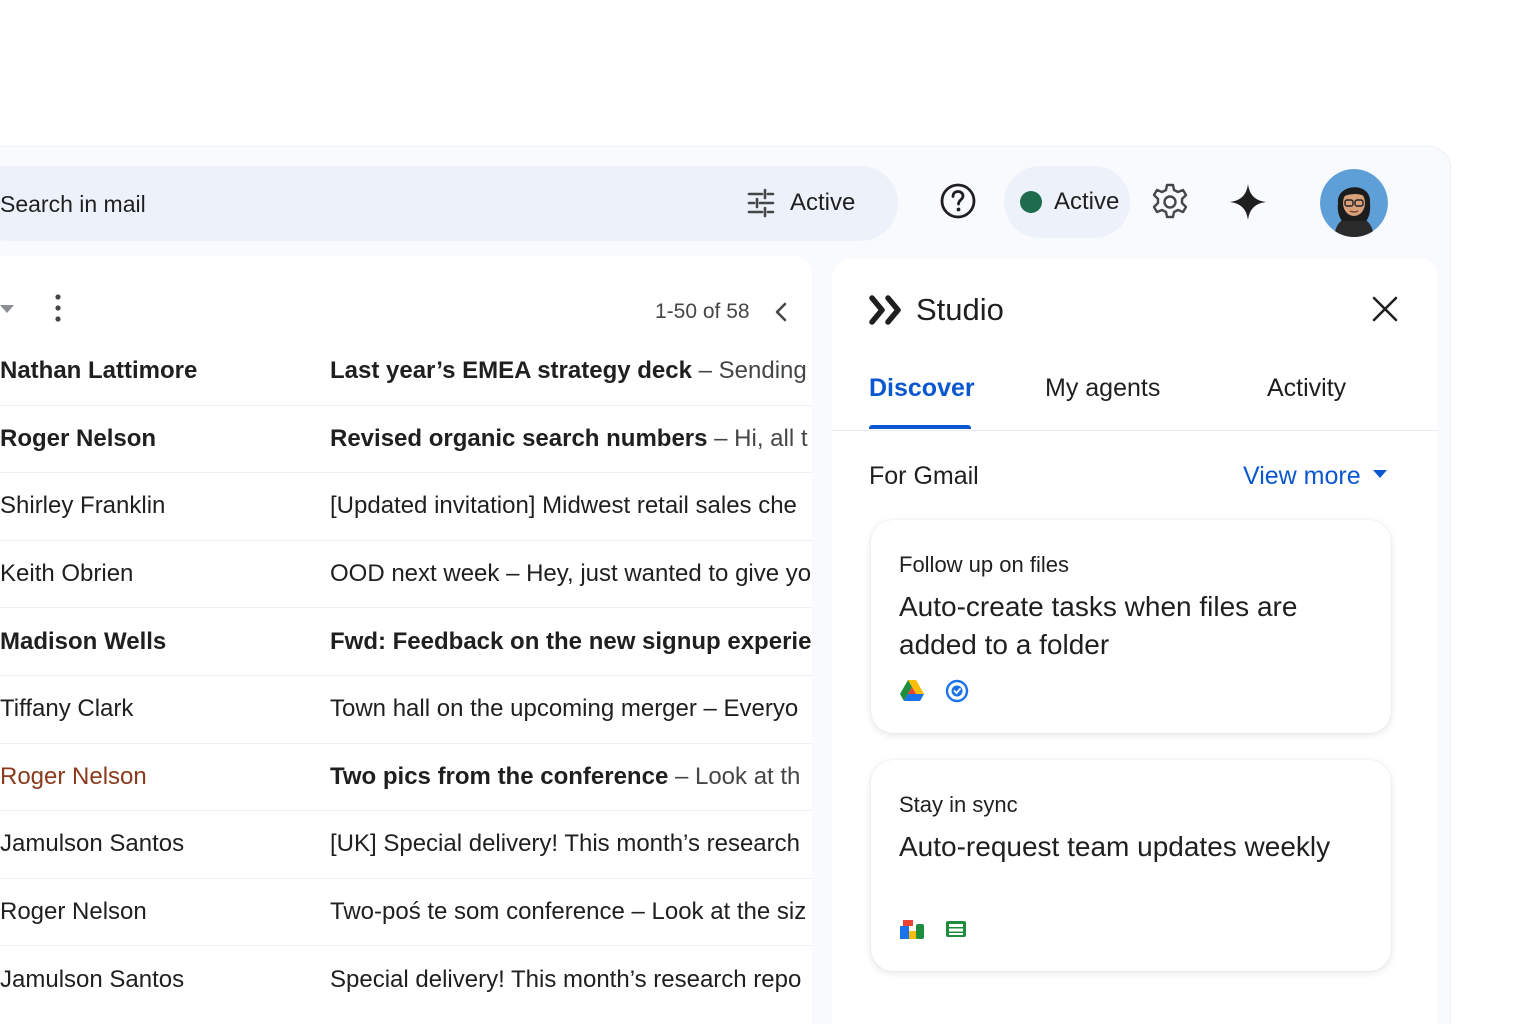  I want to click on close-studio-button, so click(1385, 309).